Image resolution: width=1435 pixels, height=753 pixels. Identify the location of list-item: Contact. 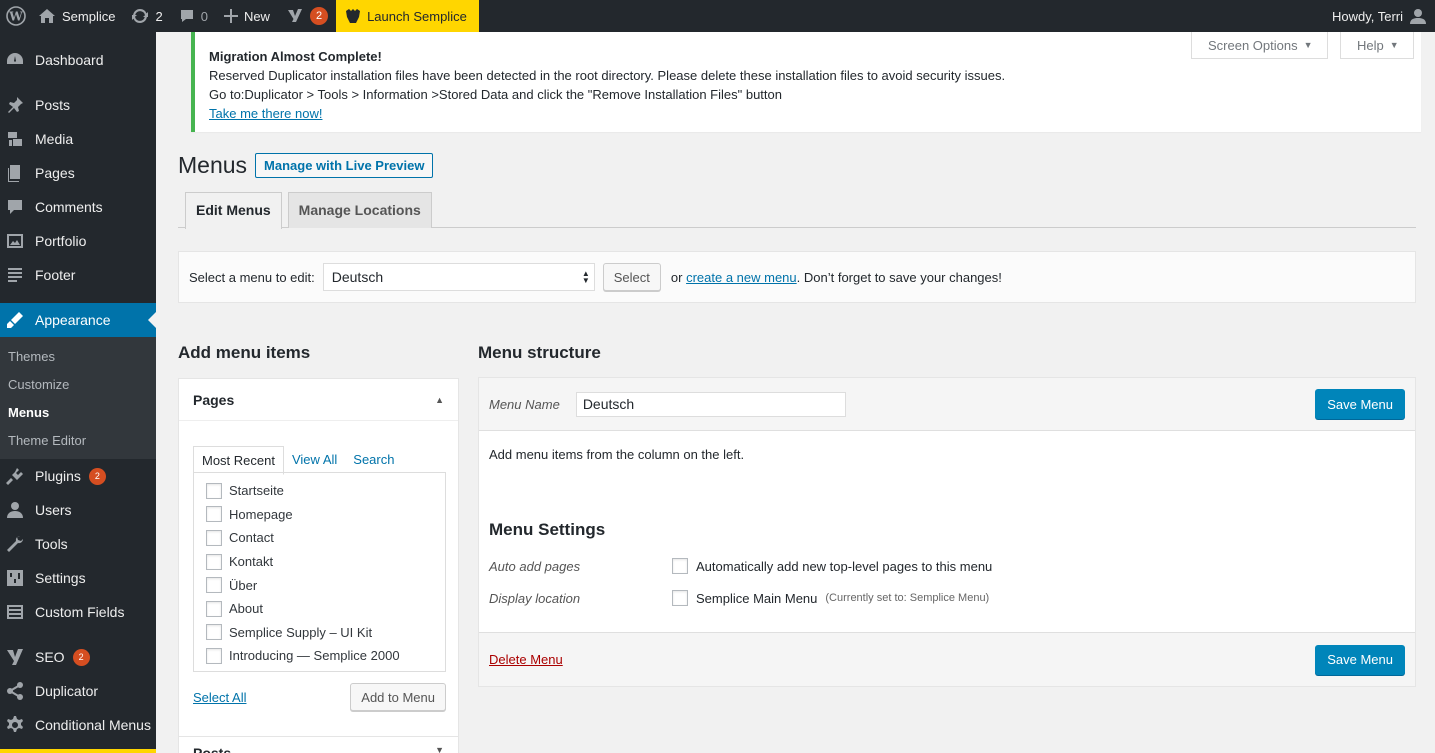
(325, 538).